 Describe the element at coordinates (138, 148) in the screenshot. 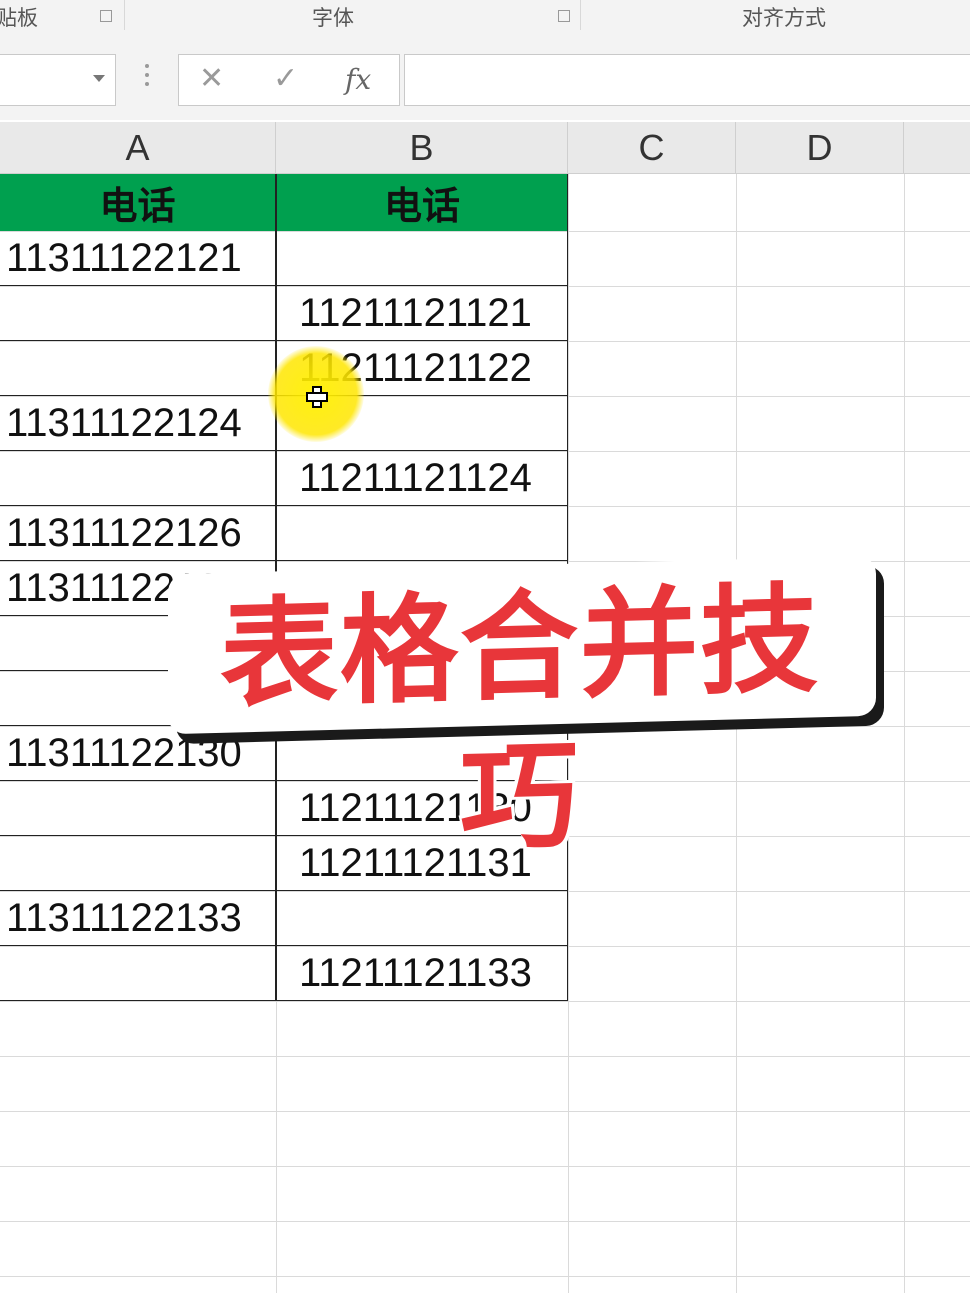

I see `column-header-a: A` at that location.